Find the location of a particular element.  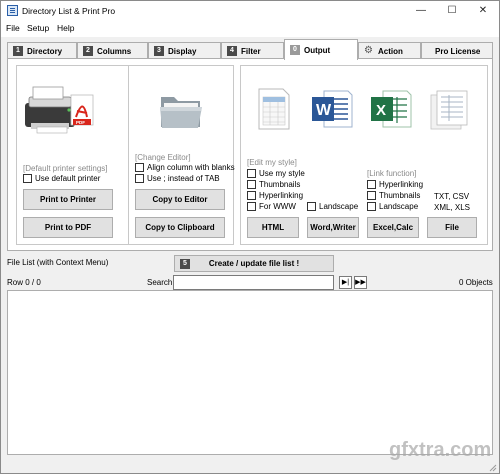

tab-directory: 1 Directory is located at coordinates (42, 50).